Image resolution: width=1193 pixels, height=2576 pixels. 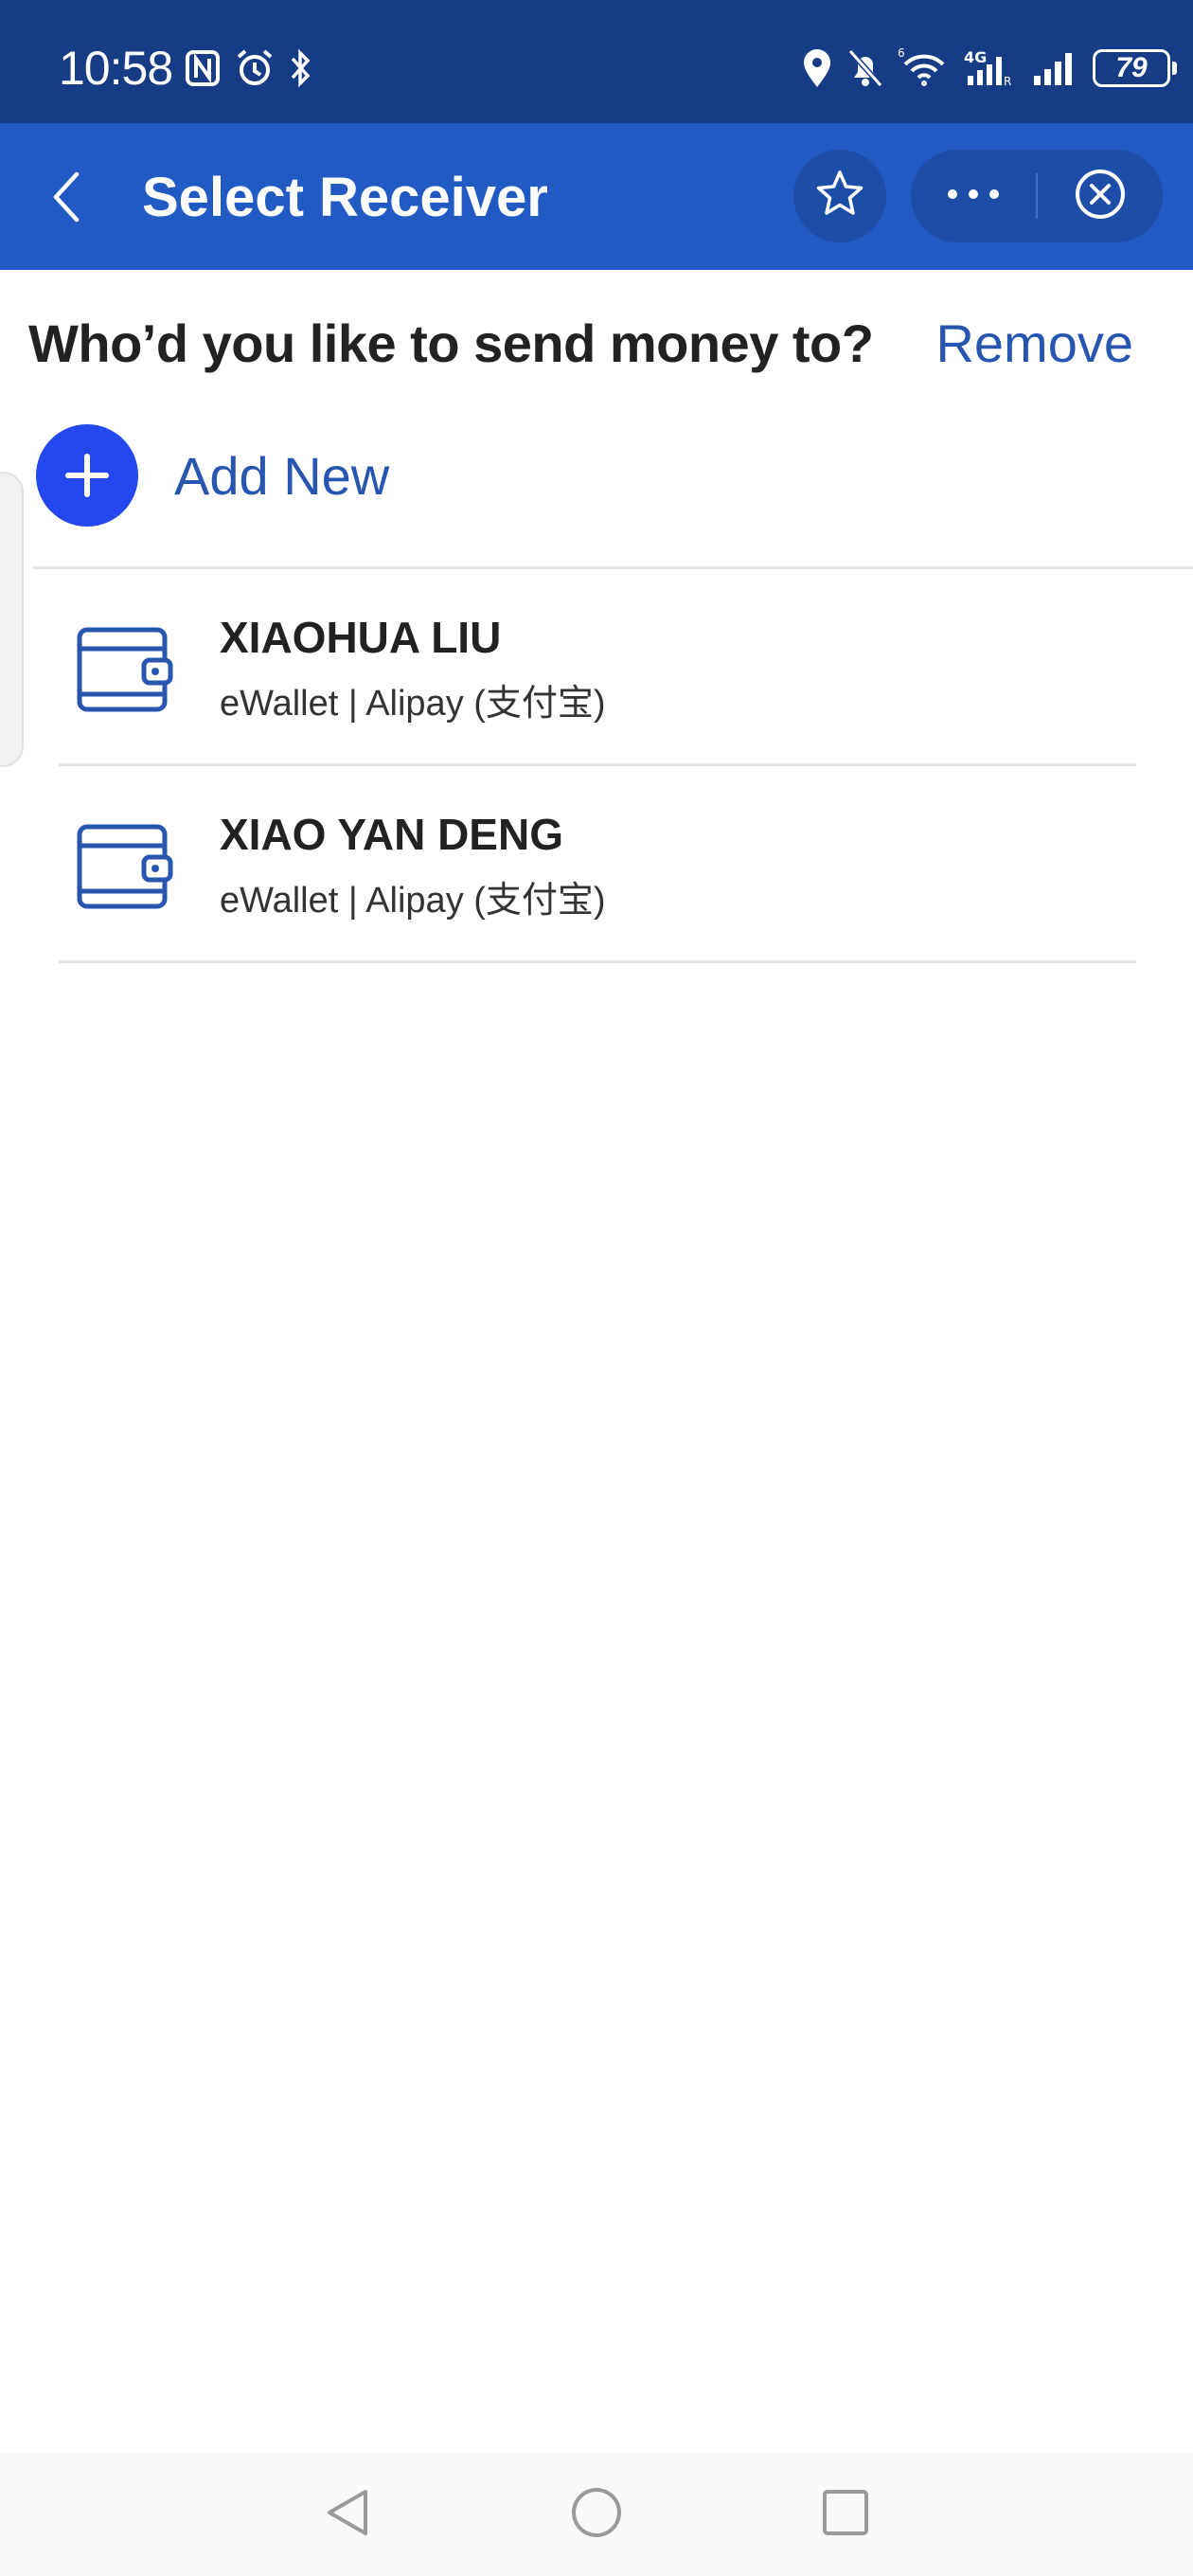 What do you see at coordinates (596, 864) in the screenshot?
I see `receiver-item: XIAO YAN DENG eWallet | Alipay (支付宝)` at bounding box center [596, 864].